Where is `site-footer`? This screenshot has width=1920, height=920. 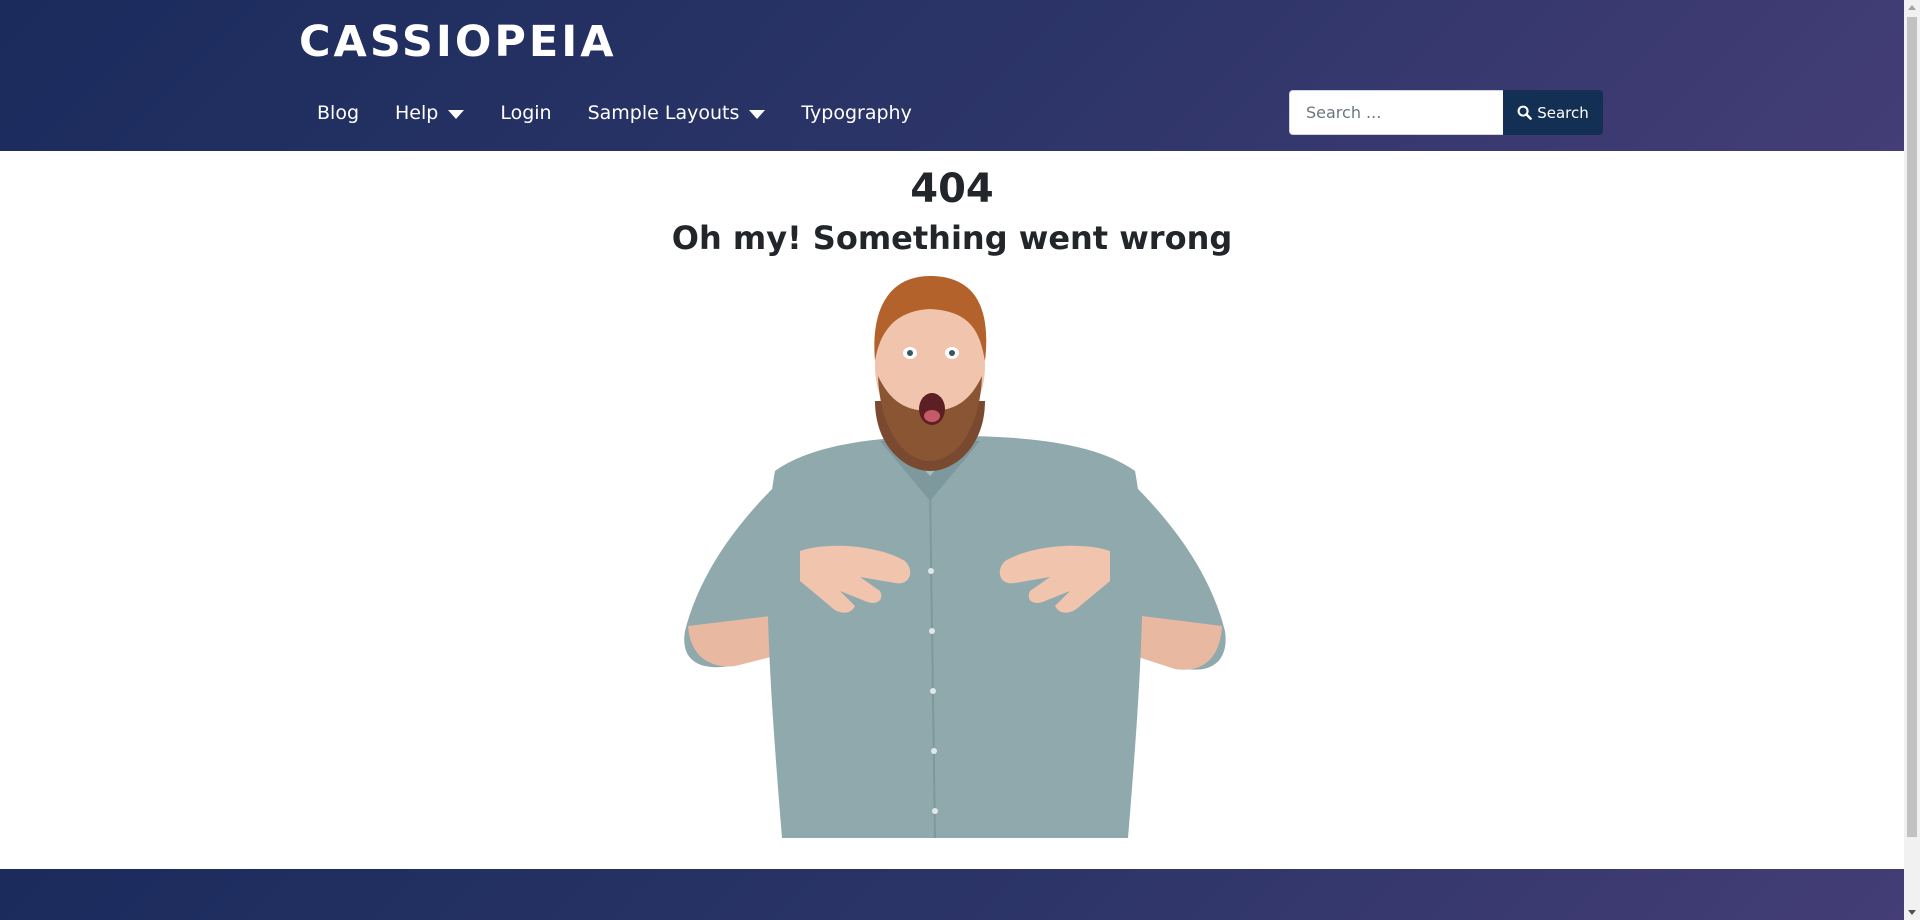 site-footer is located at coordinates (952, 894).